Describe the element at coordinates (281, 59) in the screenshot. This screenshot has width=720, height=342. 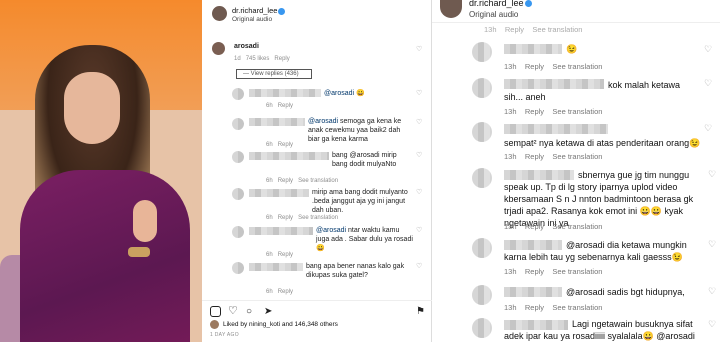
I see `reply-link: Reply` at that location.